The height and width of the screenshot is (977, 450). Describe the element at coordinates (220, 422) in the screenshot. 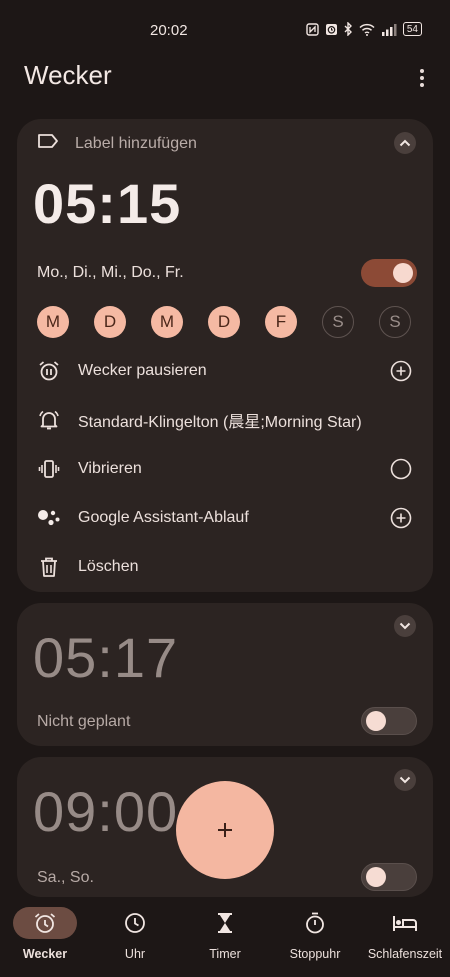

I see `ringtone-label: Standard-Klingelton (晨星;Morning Star)` at that location.